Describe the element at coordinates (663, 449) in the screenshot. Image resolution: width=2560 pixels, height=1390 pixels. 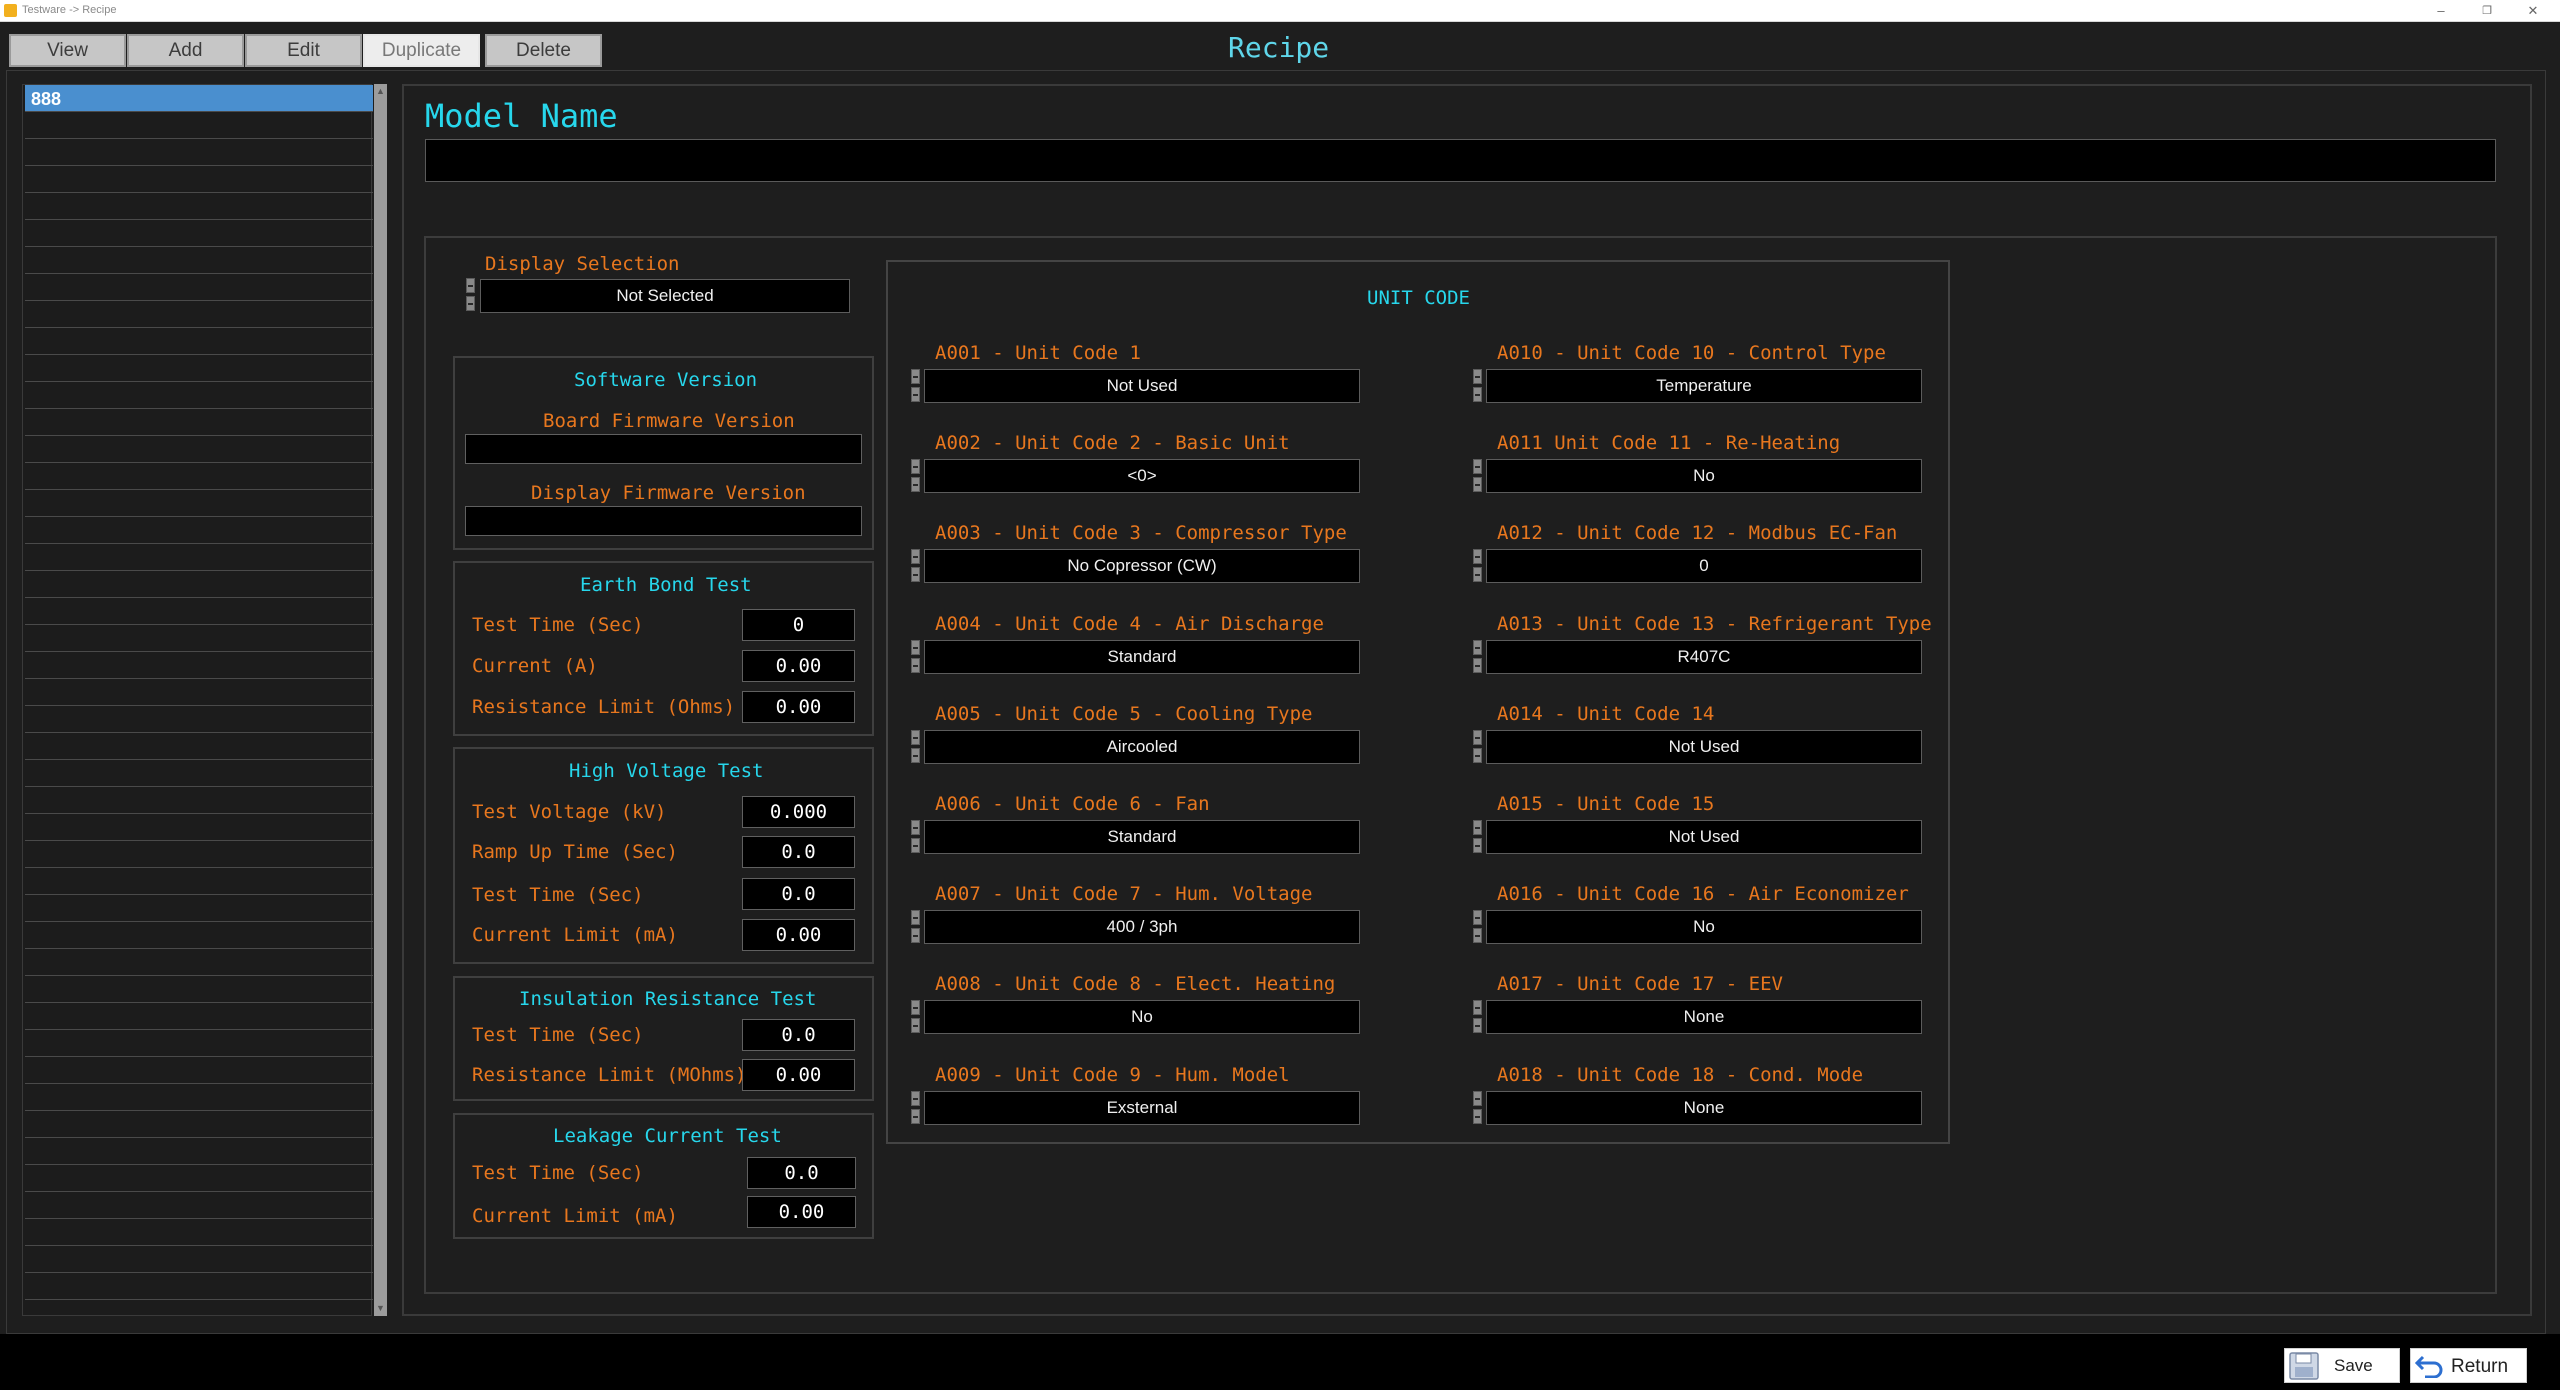
I see `board-firmware-input` at that location.